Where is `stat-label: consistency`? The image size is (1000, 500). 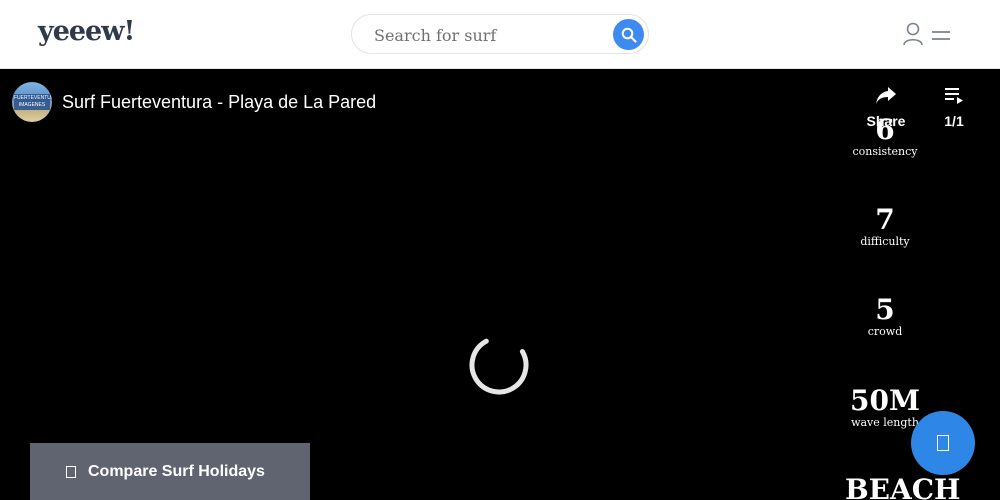 stat-label: consistency is located at coordinates (885, 151).